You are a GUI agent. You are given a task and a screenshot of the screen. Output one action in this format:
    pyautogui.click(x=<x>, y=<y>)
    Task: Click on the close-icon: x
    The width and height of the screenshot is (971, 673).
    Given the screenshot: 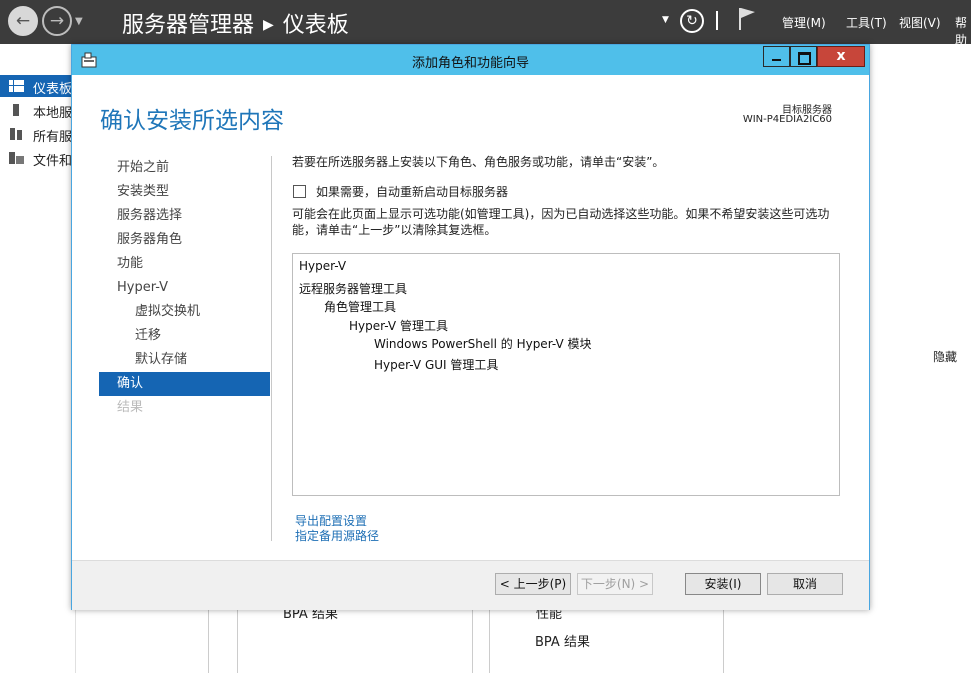 What is the action you would take?
    pyautogui.click(x=841, y=56)
    